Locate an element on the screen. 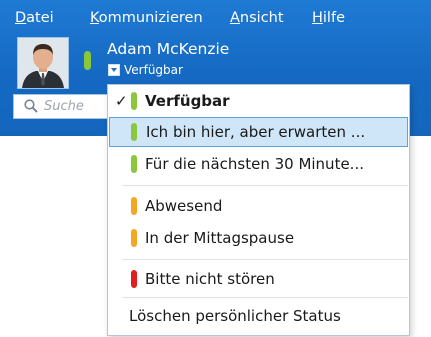 The image size is (431, 337). menu-item-loeschen-status: Löschen persönlicher Status is located at coordinates (258, 316).